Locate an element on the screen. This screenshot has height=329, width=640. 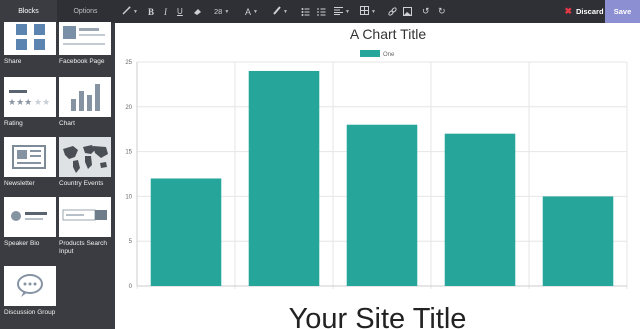
image-icon is located at coordinates (407, 11).